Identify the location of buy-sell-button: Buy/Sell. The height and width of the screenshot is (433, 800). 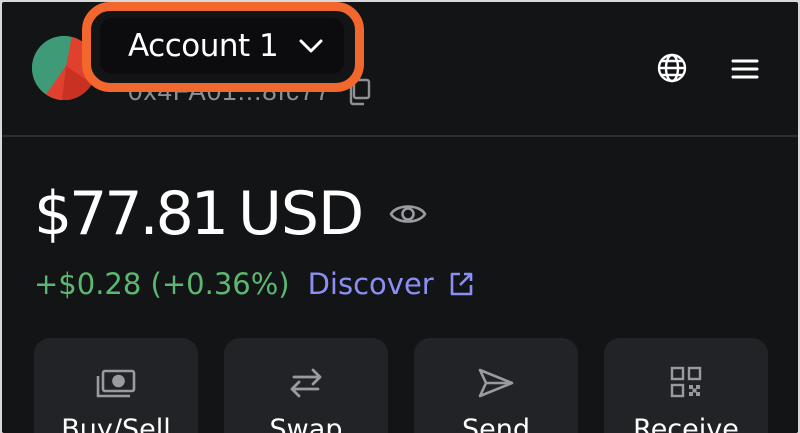
(116, 385).